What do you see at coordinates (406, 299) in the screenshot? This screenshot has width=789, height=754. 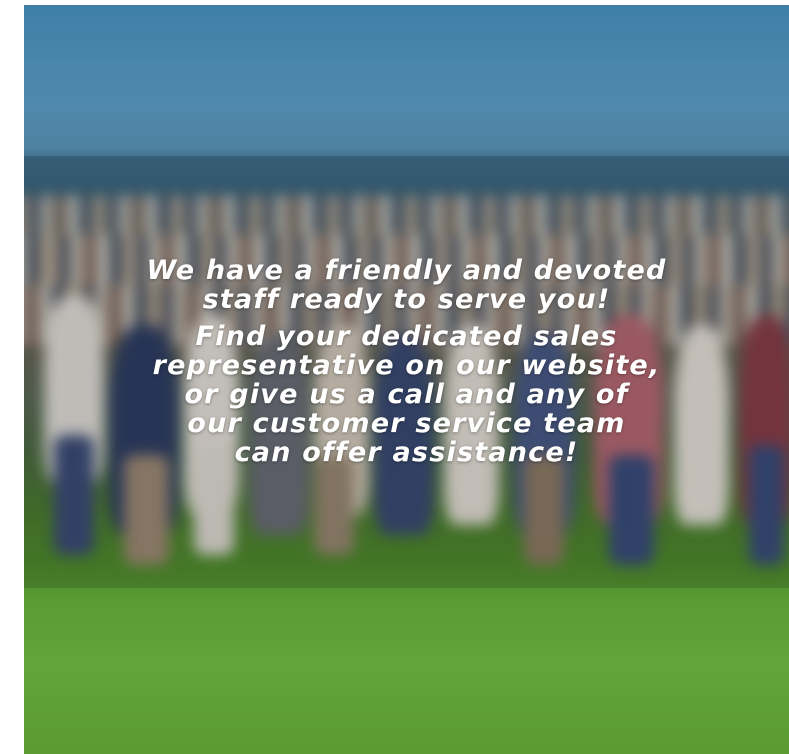 I see `message-line: staff ready to serve you!` at bounding box center [406, 299].